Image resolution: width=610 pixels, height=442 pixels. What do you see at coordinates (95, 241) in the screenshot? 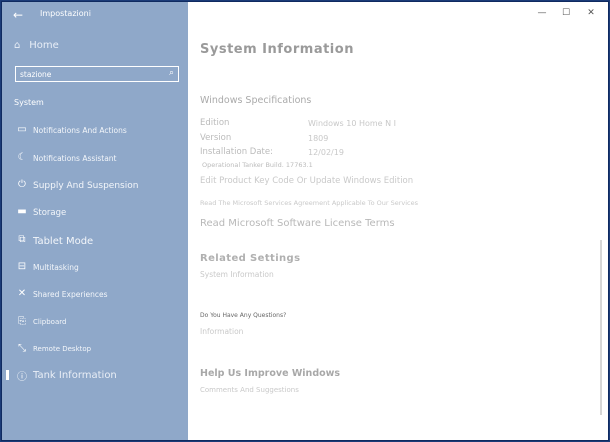
I see `sidebar-item-tablet-mode: ⧉ Tablet Mode` at bounding box center [95, 241].